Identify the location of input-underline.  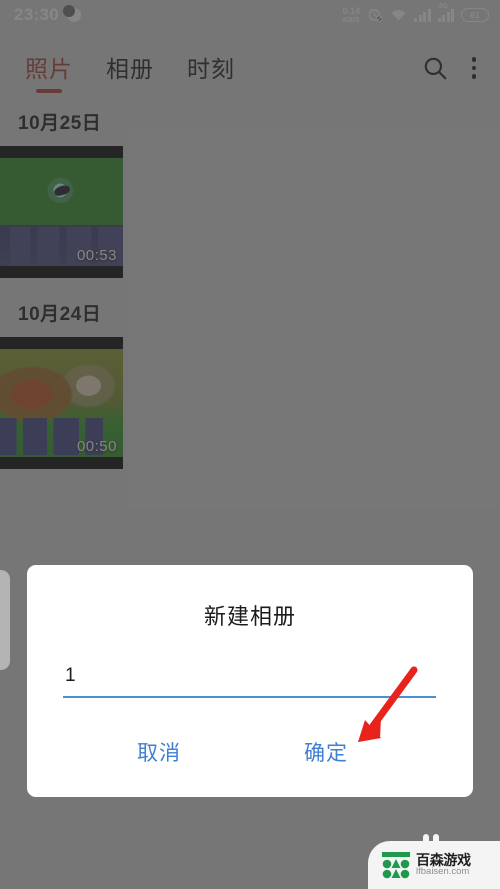
(249, 697).